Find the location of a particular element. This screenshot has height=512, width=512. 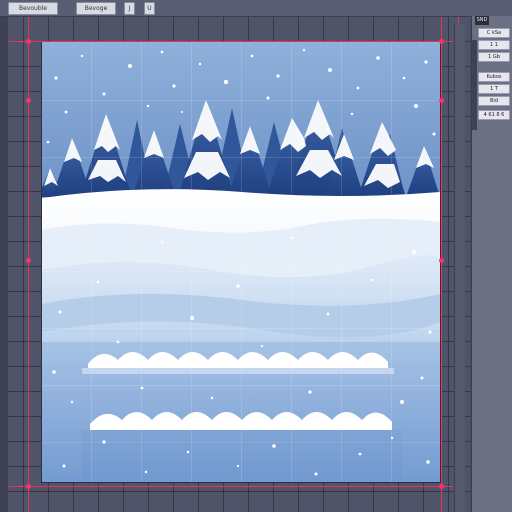

toolbar-button-2: Bevoge is located at coordinates (96, 8).